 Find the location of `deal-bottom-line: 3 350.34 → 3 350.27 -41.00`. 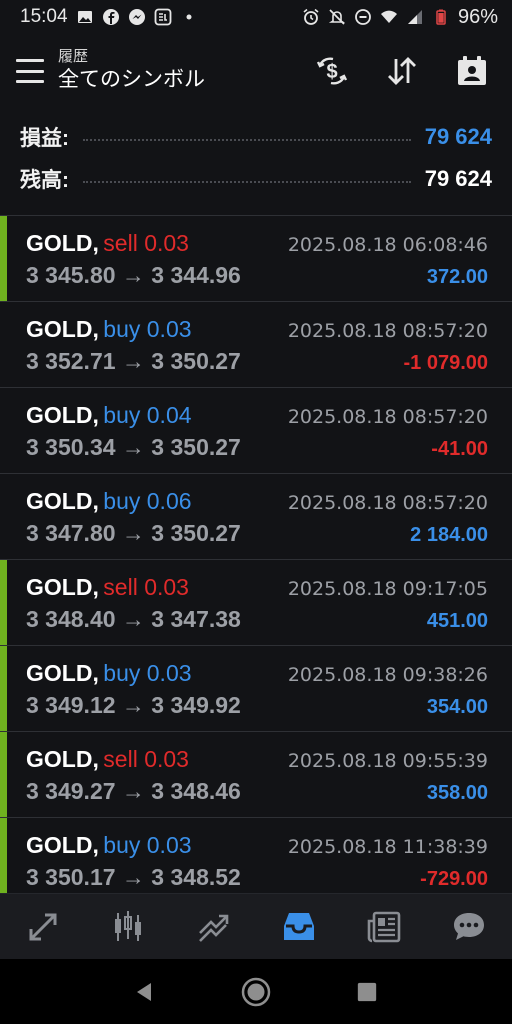

deal-bottom-line: 3 350.34 → 3 350.27 -41.00 is located at coordinates (257, 447).